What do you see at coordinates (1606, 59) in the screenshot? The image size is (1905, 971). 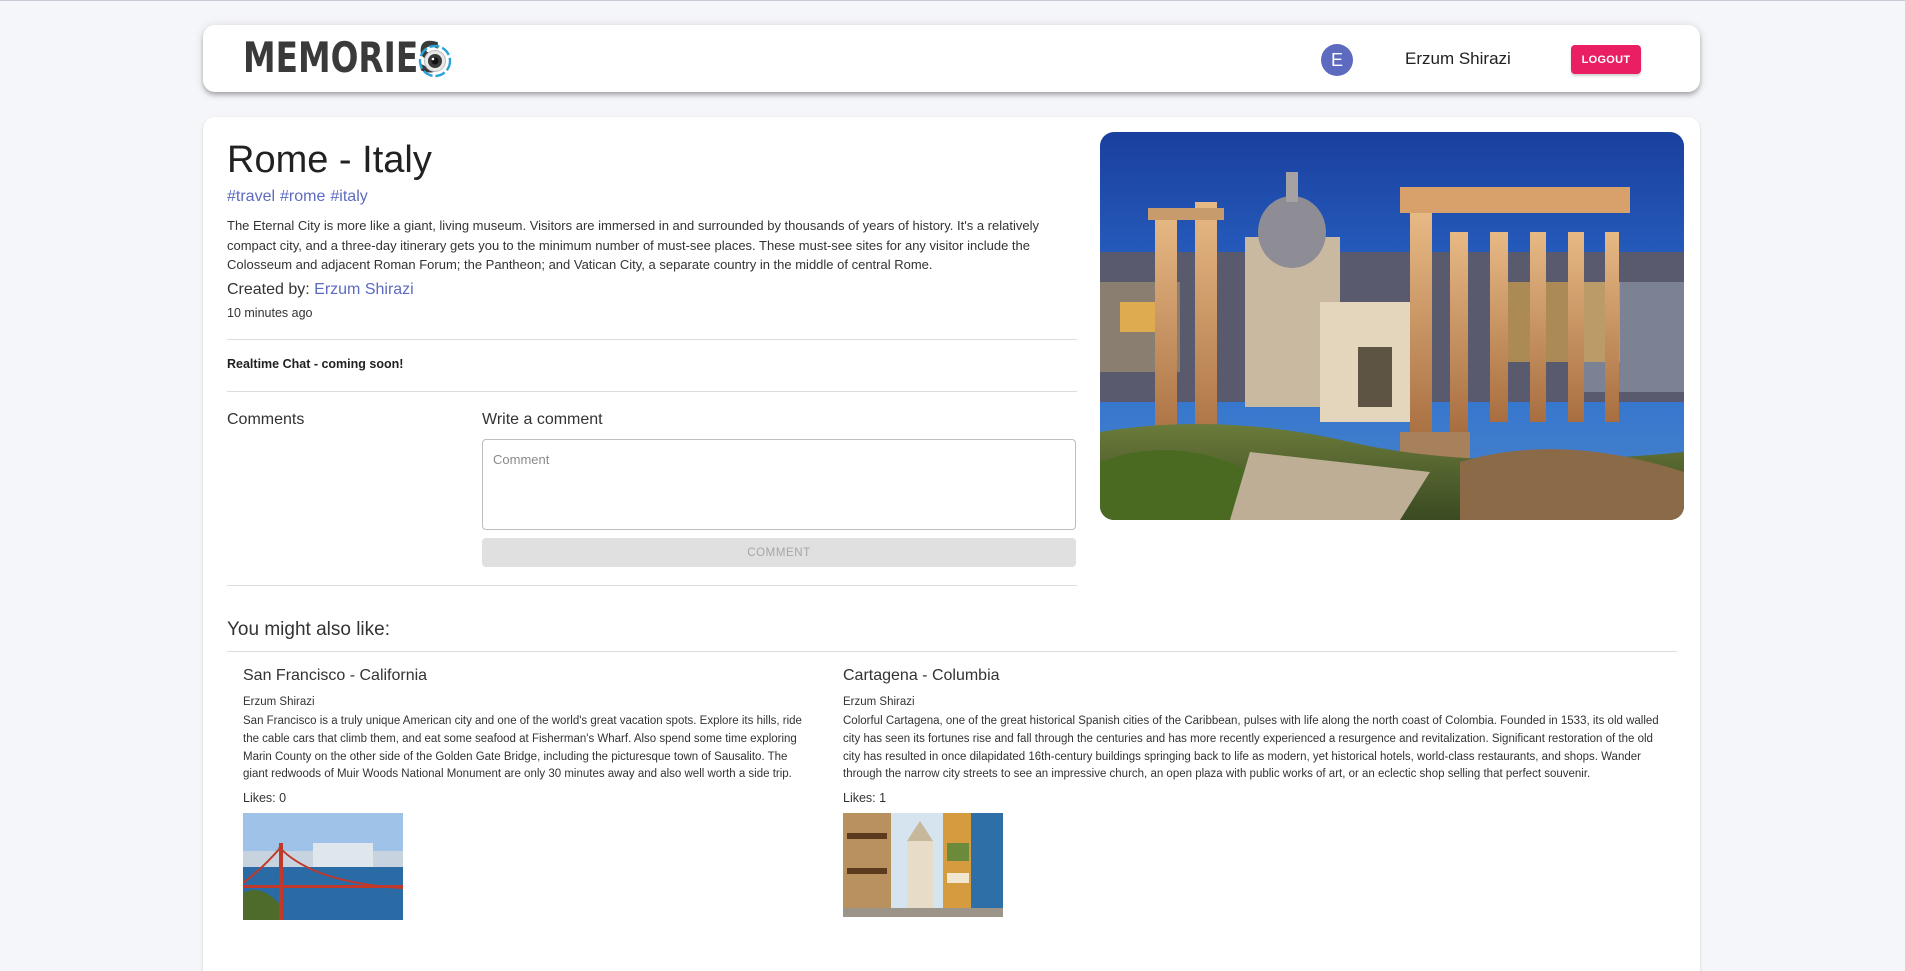 I see `logout-button: LOGOUT` at bounding box center [1606, 59].